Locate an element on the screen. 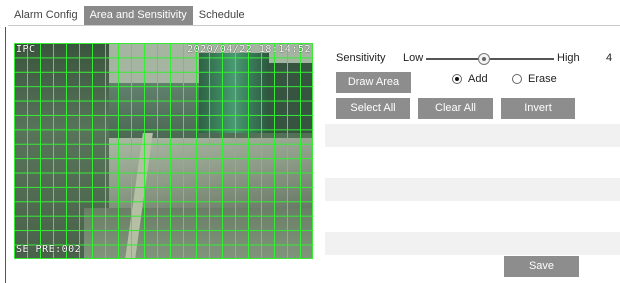 The width and height of the screenshot is (620, 283). sensitivity-value: 4 is located at coordinates (609, 58).